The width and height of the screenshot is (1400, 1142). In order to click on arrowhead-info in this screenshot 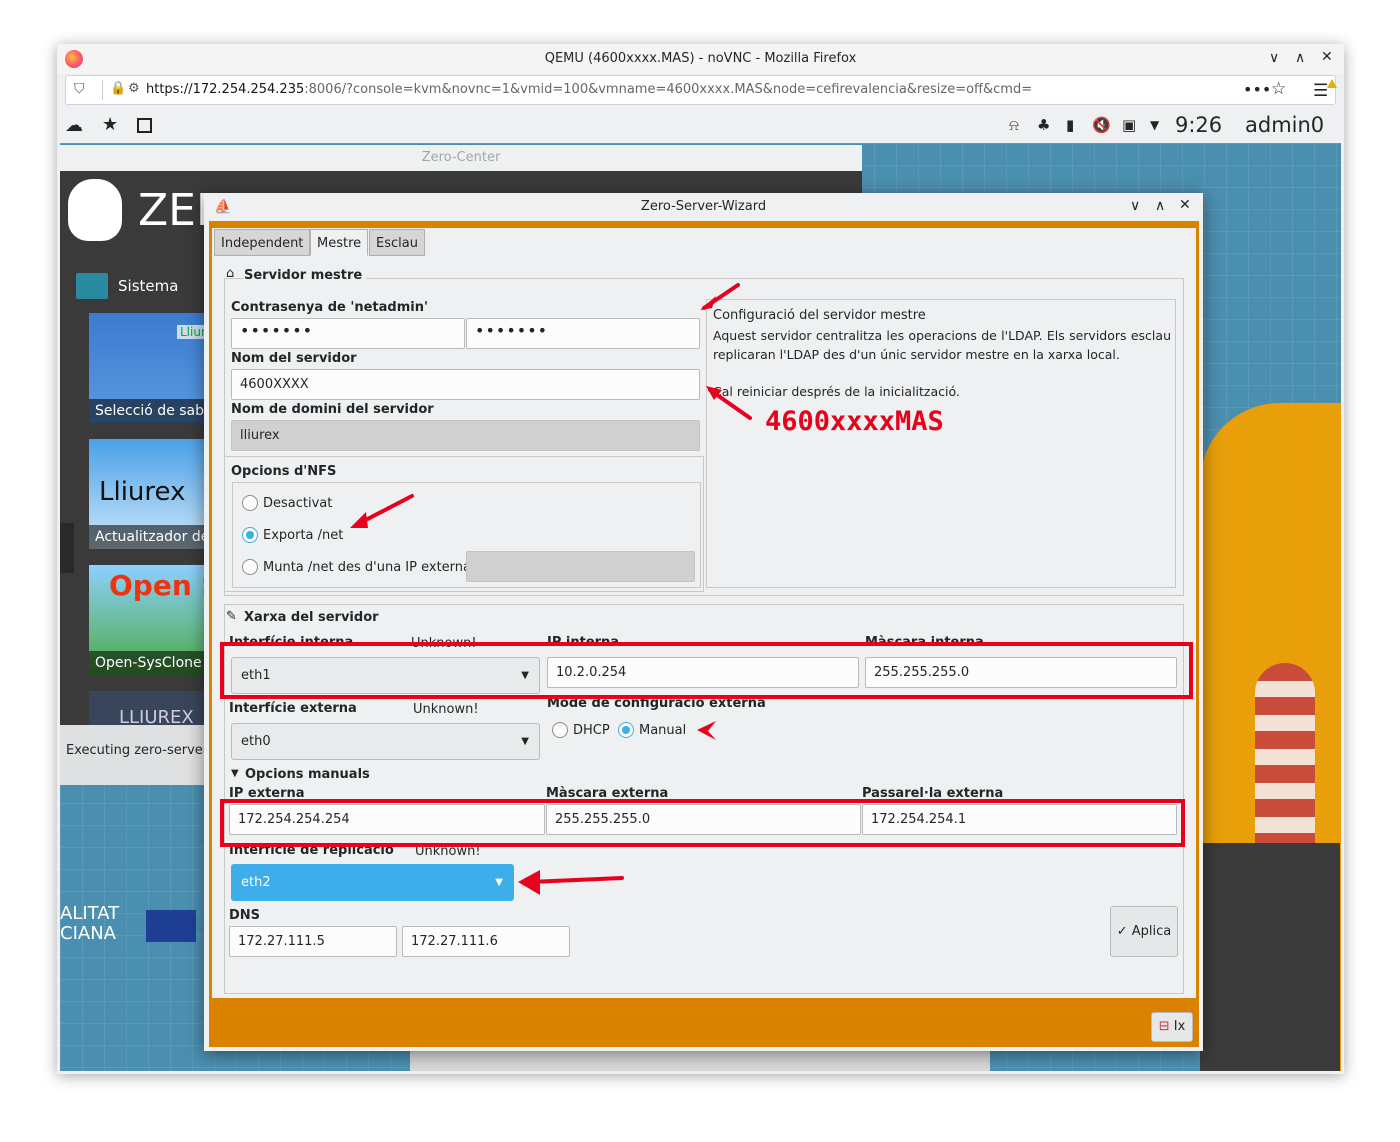, I will do `click(708, 303)`.